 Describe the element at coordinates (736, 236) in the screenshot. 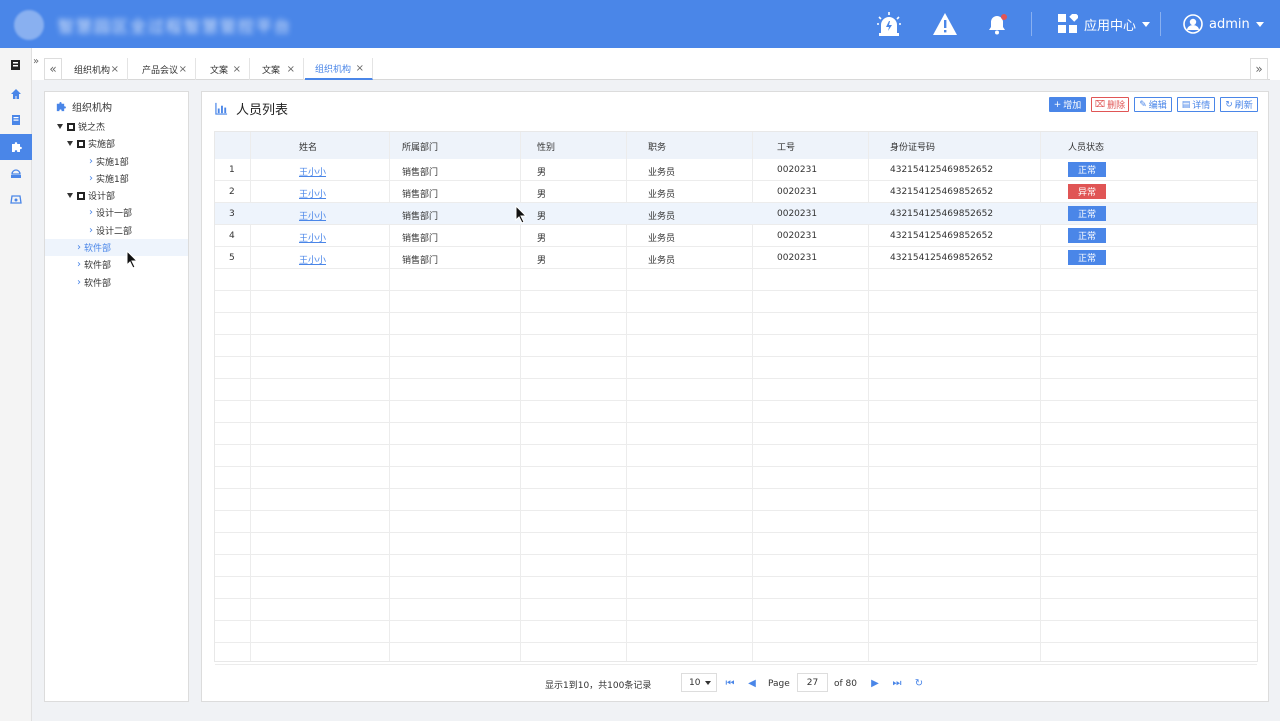

I see `table-row: 4 王小小 销售部门 男 业务员 0020231 432154125469852652 正常` at that location.